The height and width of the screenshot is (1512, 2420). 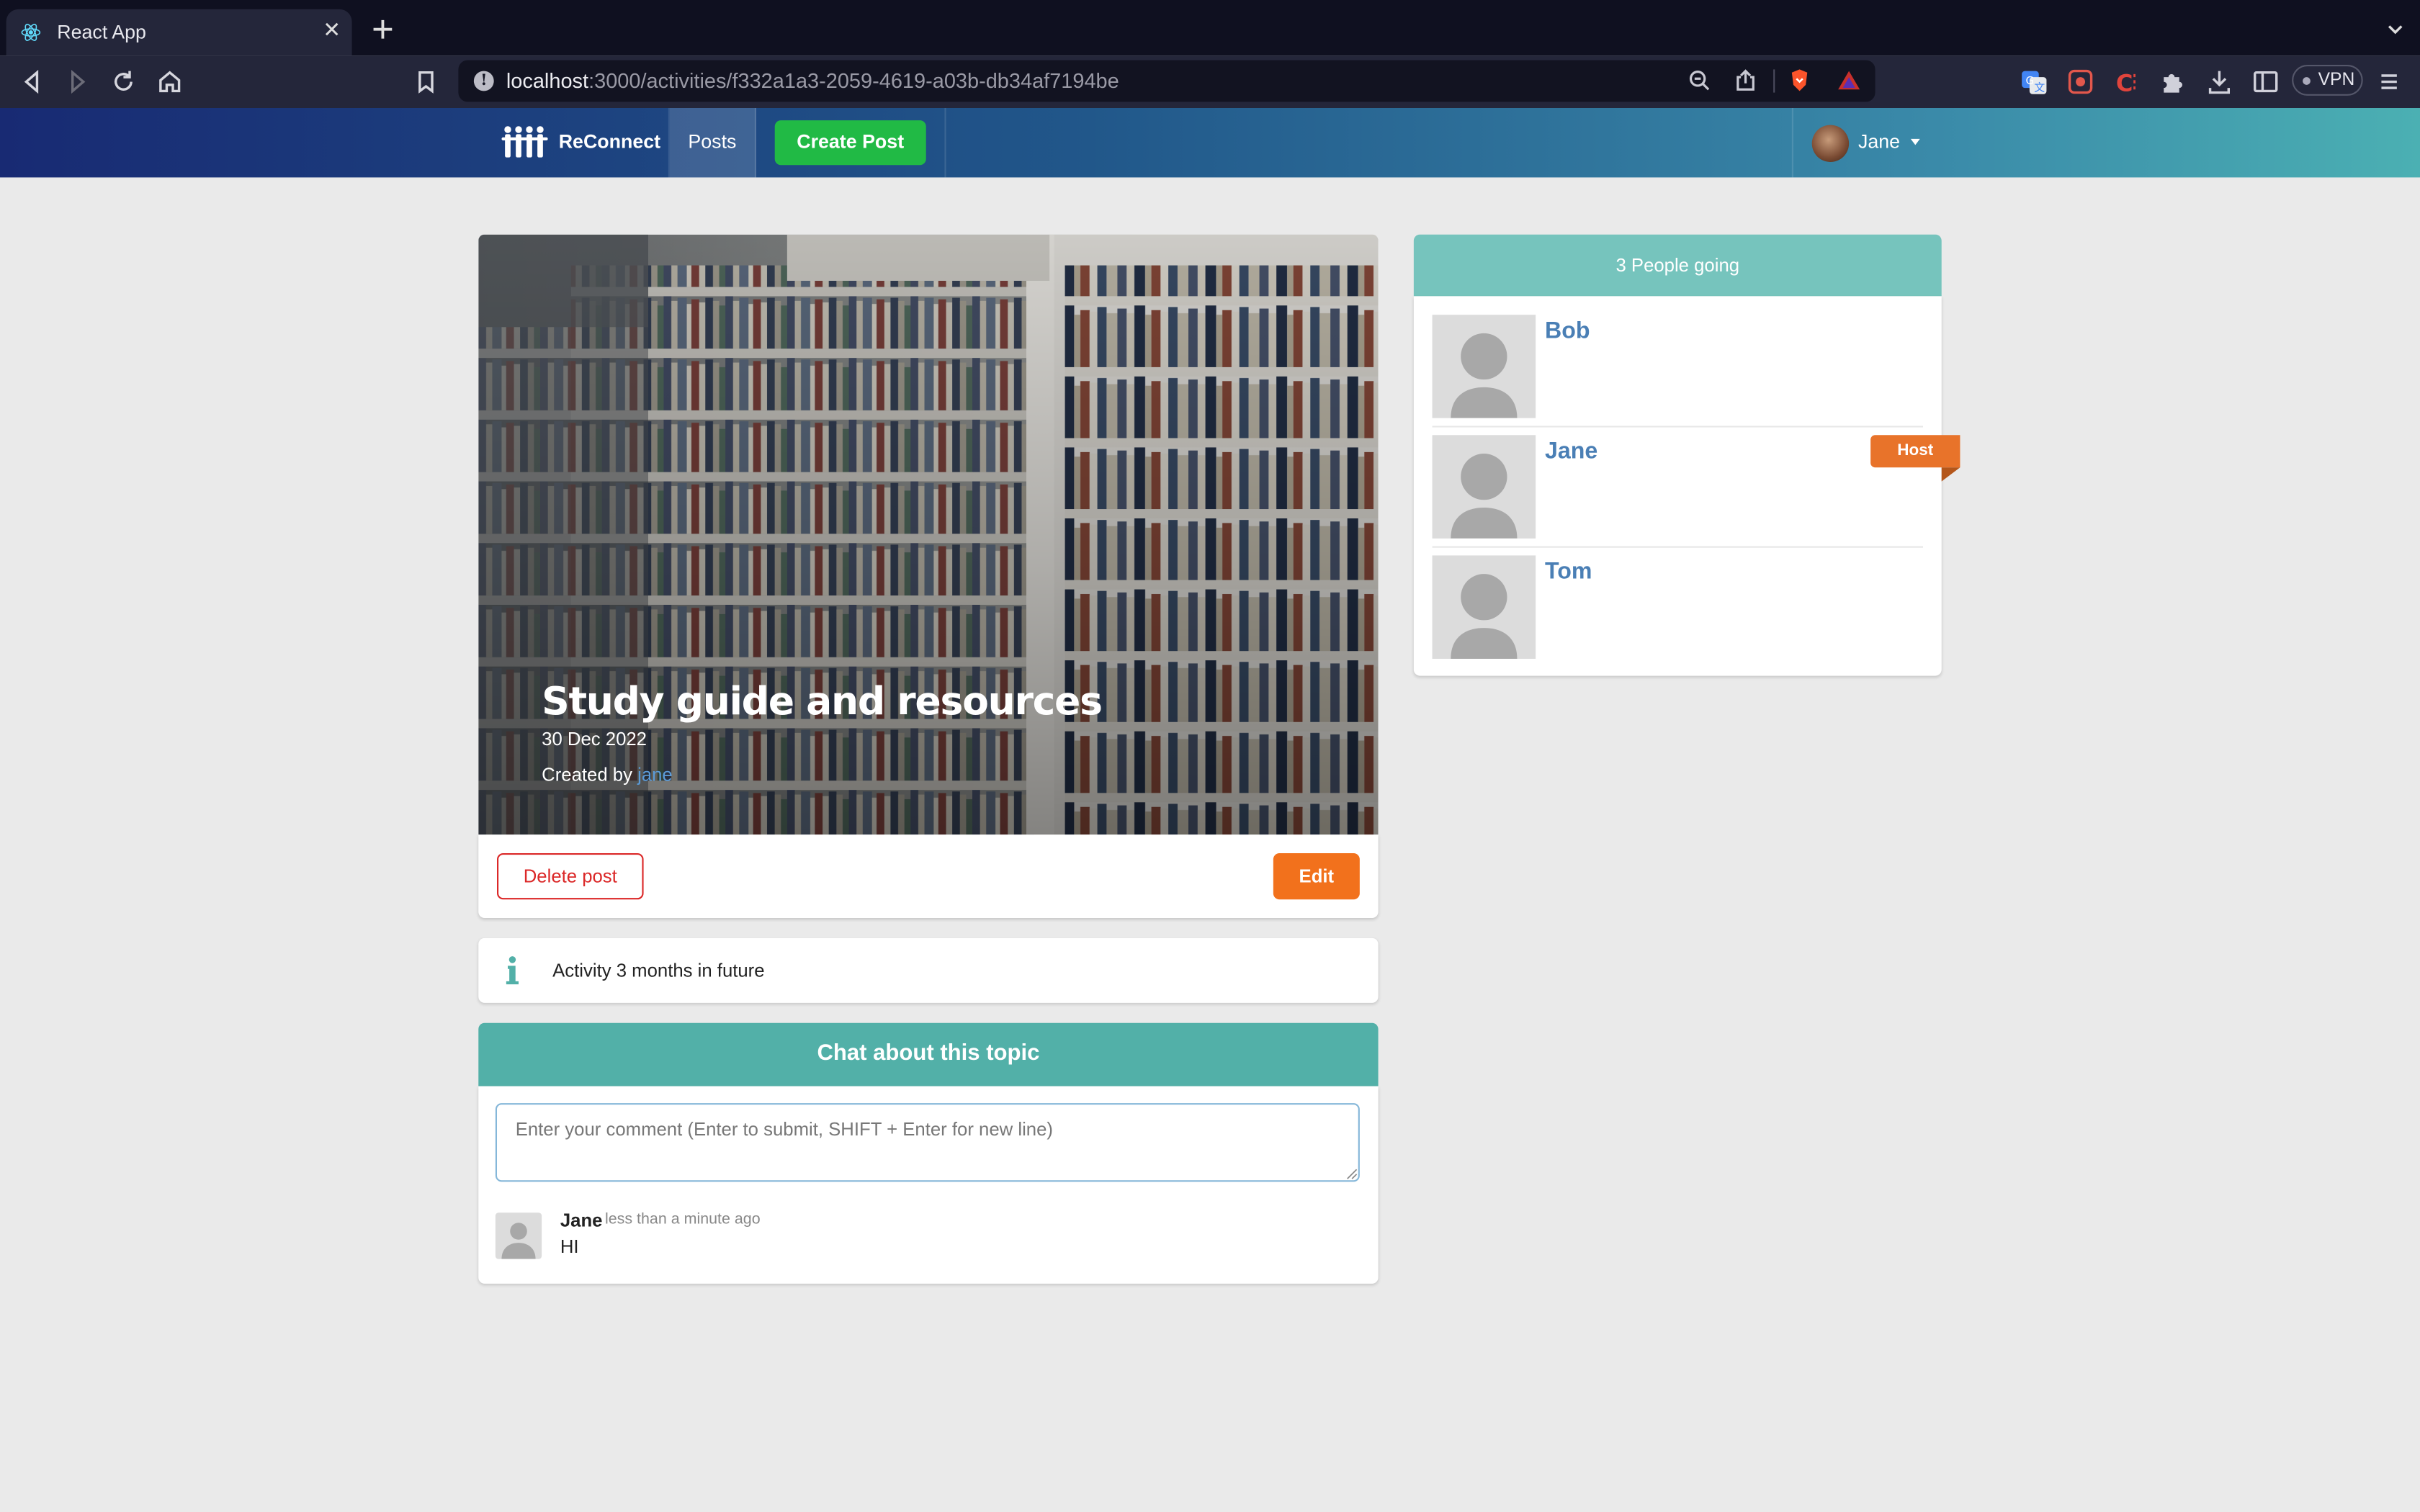 I want to click on host-badge: Host, so click(x=1915, y=451).